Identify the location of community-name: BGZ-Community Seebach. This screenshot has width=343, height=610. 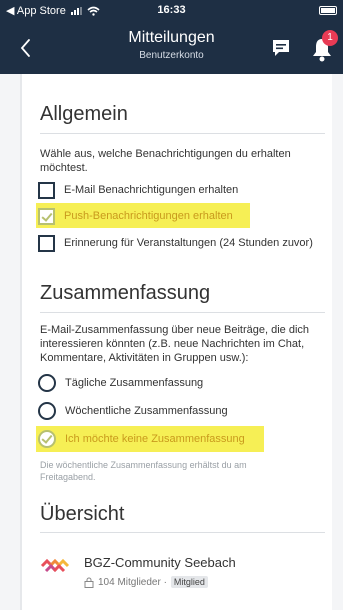
(160, 562).